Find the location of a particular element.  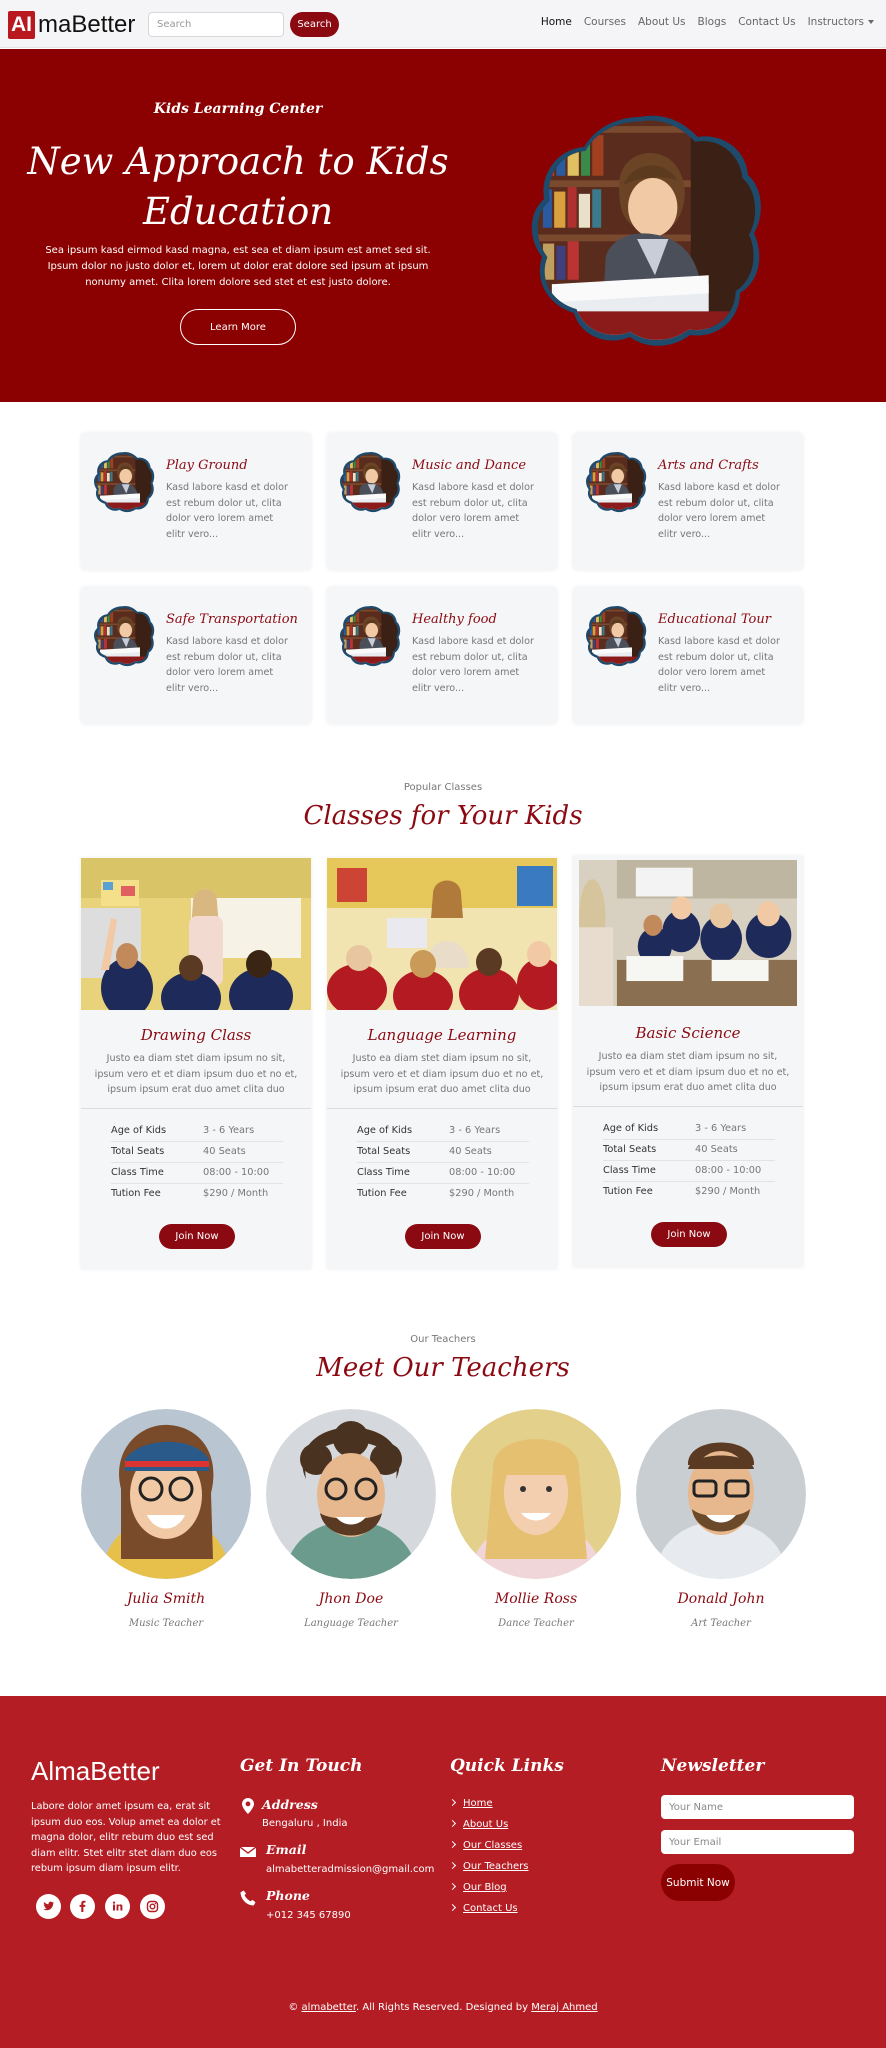

caret-down-icon is located at coordinates (871, 22).